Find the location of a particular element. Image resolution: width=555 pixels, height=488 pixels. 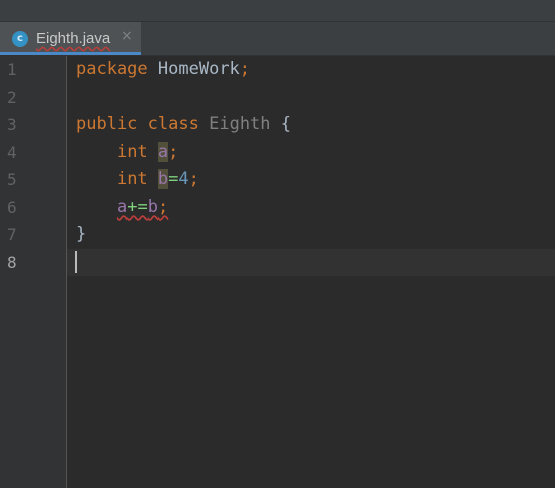

line-number: 3 is located at coordinates (12, 124).